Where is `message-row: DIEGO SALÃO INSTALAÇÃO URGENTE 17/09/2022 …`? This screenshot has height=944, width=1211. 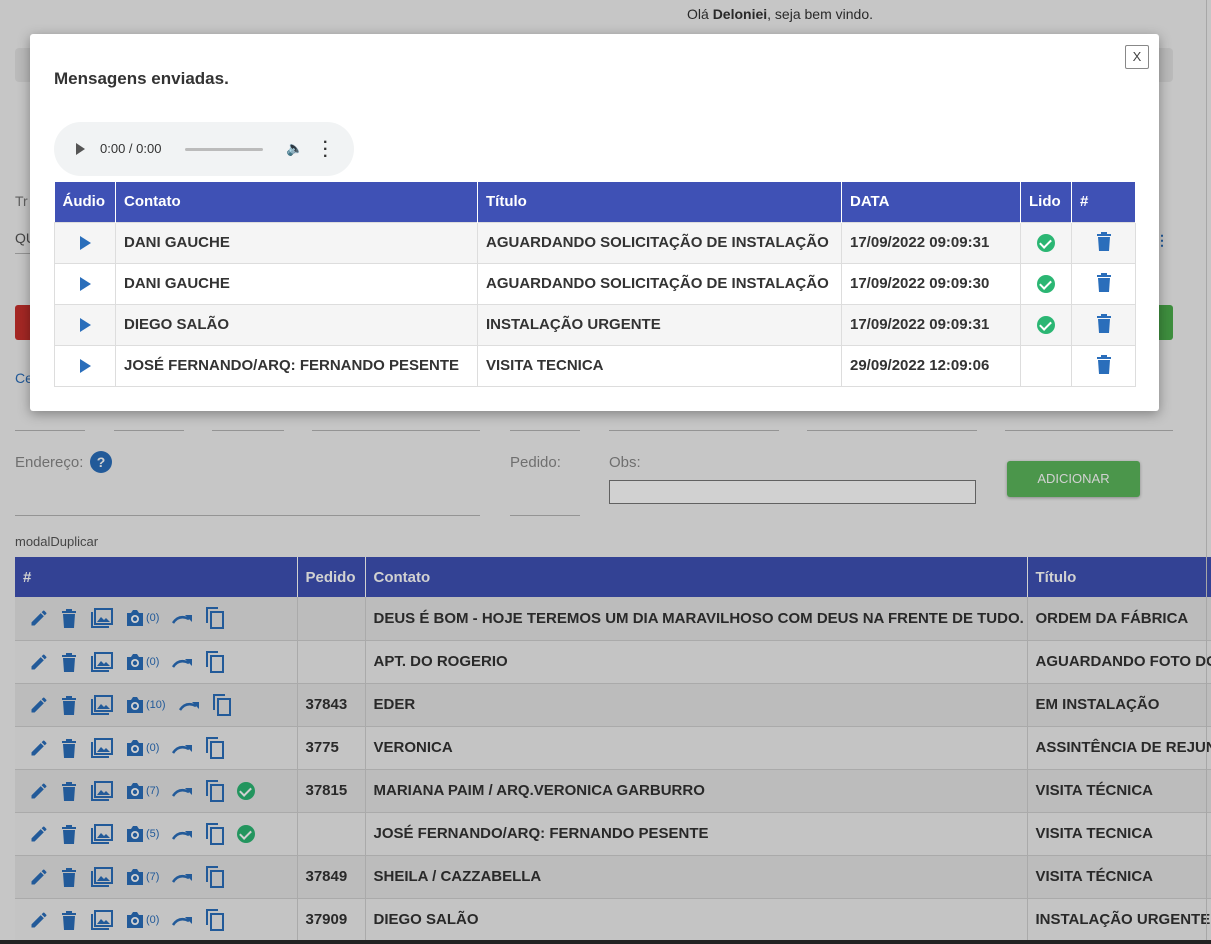
message-row: DIEGO SALÃO INSTALAÇÃO URGENTE 17/09/2022 … is located at coordinates (595, 324).